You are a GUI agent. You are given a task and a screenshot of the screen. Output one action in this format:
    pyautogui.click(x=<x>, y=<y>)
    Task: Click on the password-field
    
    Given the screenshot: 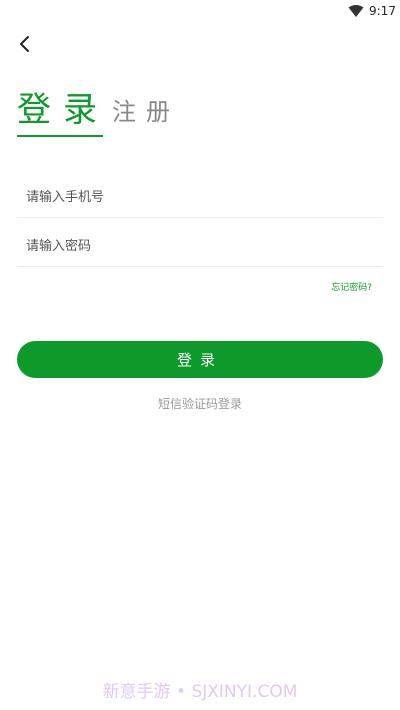 What is the action you would take?
    pyautogui.click(x=200, y=246)
    